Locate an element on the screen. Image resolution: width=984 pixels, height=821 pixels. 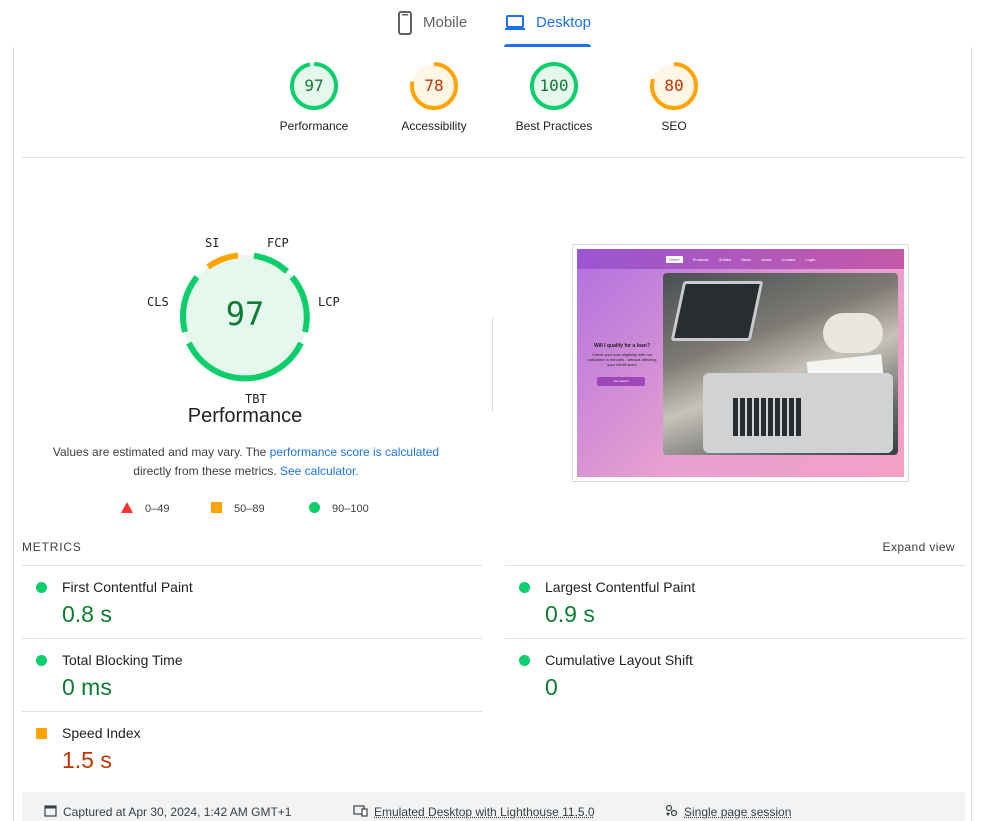
arc-label-fcp: FCP is located at coordinates (278, 243).